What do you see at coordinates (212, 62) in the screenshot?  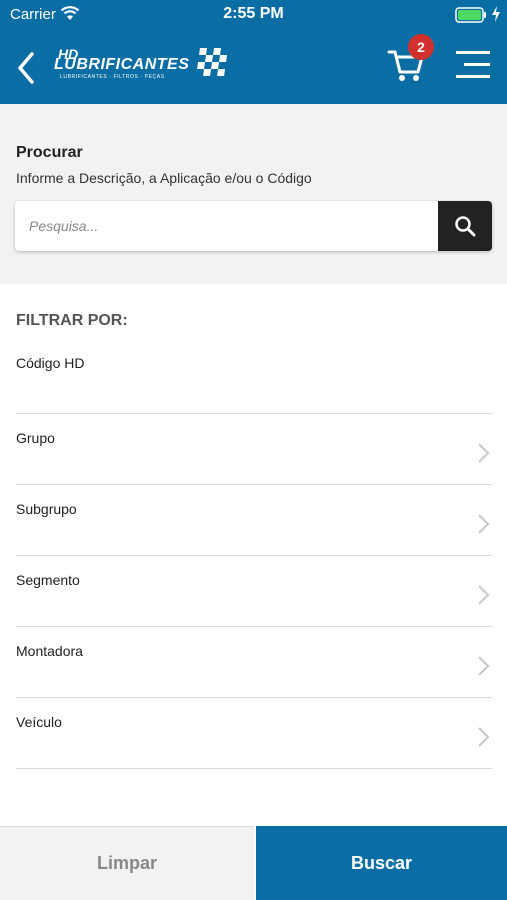 I see `checkered-flag-icon` at bounding box center [212, 62].